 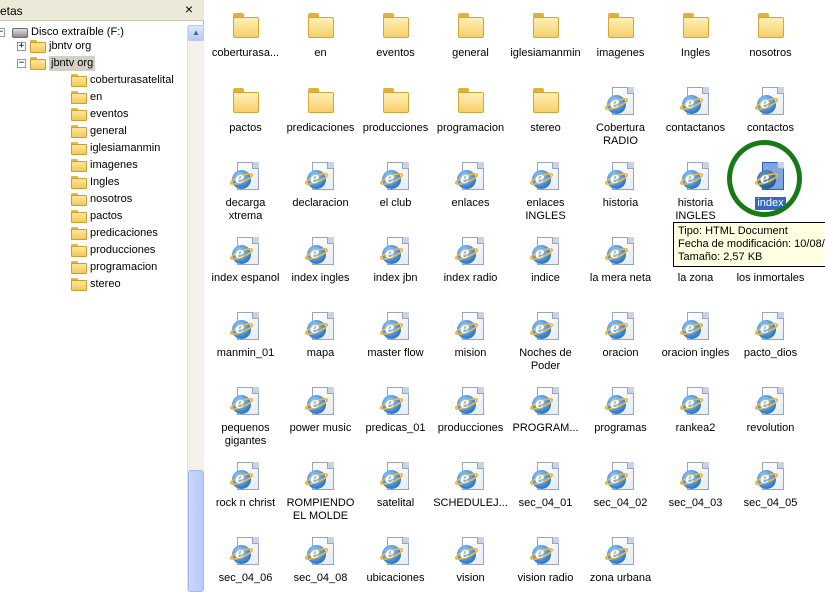 I want to click on html-file-item: e Noches de Poder, so click(x=545, y=345).